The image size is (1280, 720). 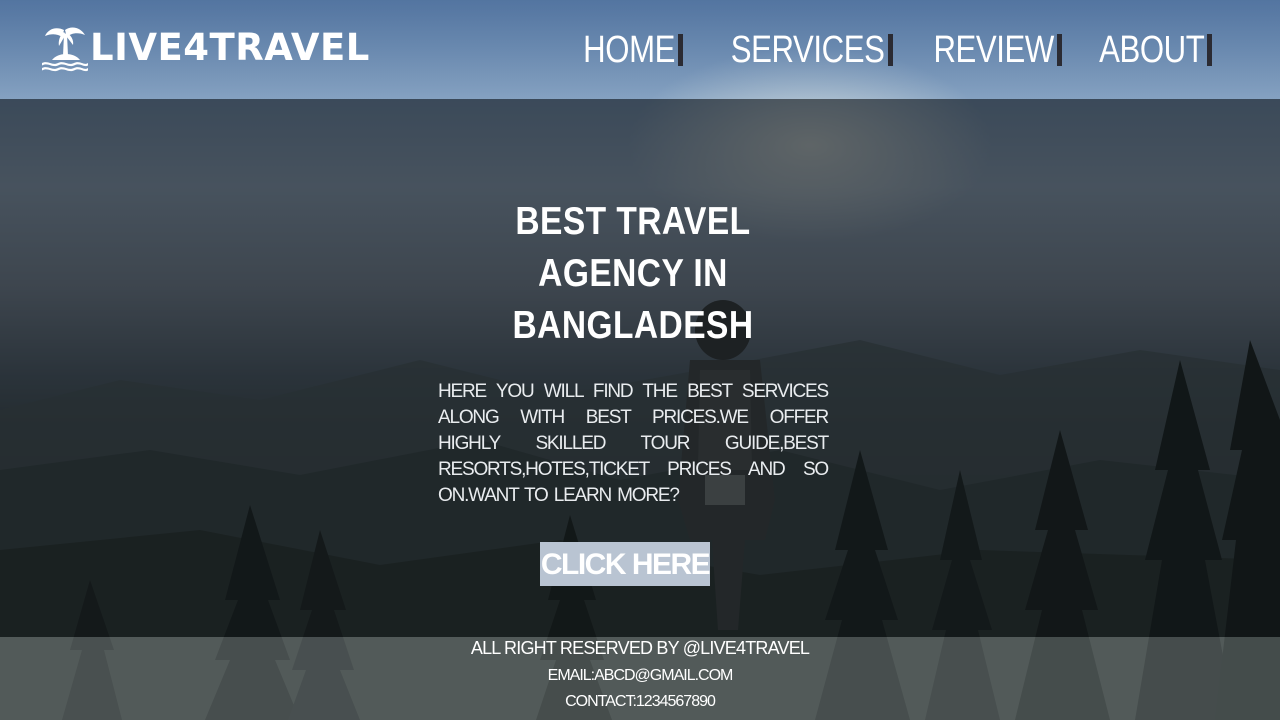 I want to click on nav-label-about: ABOUT, so click(x=1151, y=50).